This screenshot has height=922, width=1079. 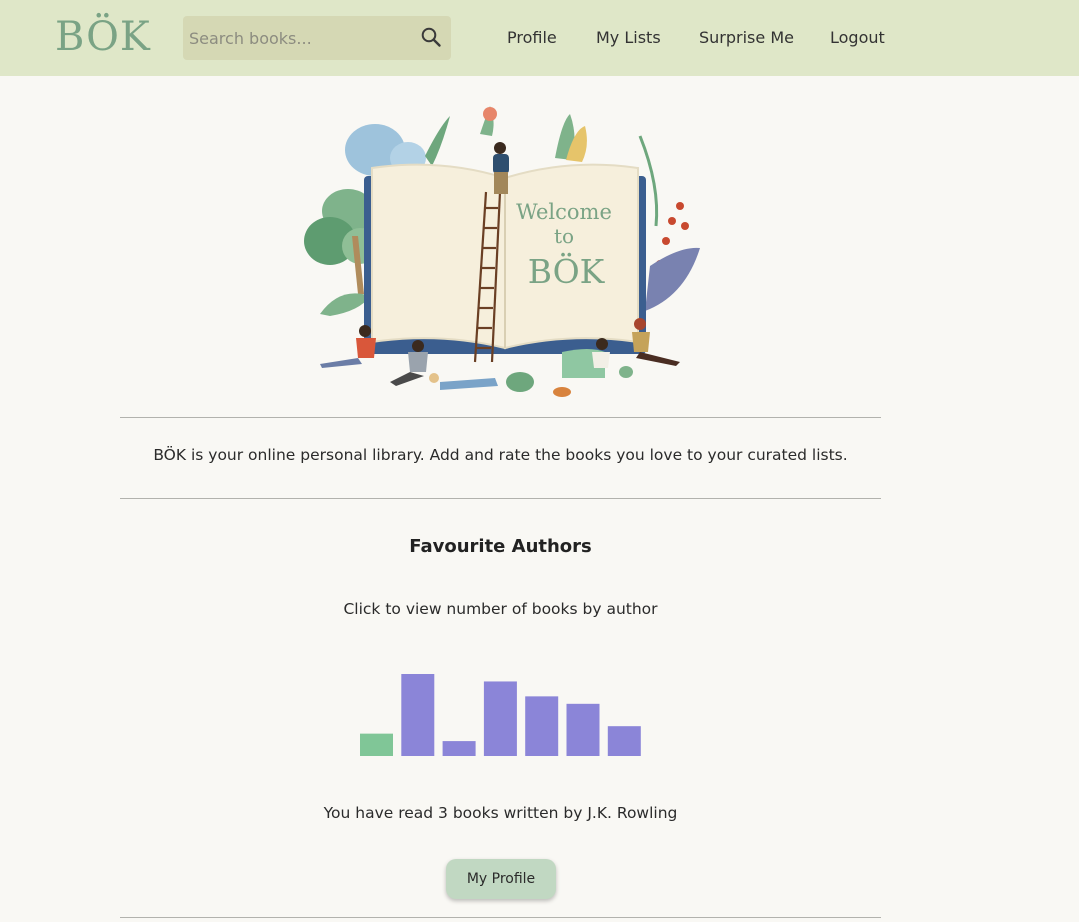 I want to click on logo-text: BÖK, so click(x=103, y=37).